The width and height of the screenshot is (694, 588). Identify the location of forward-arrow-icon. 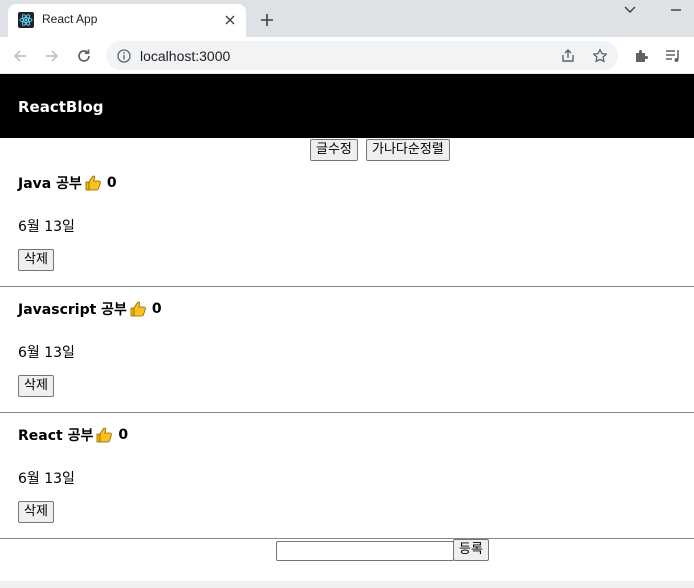
(52, 56).